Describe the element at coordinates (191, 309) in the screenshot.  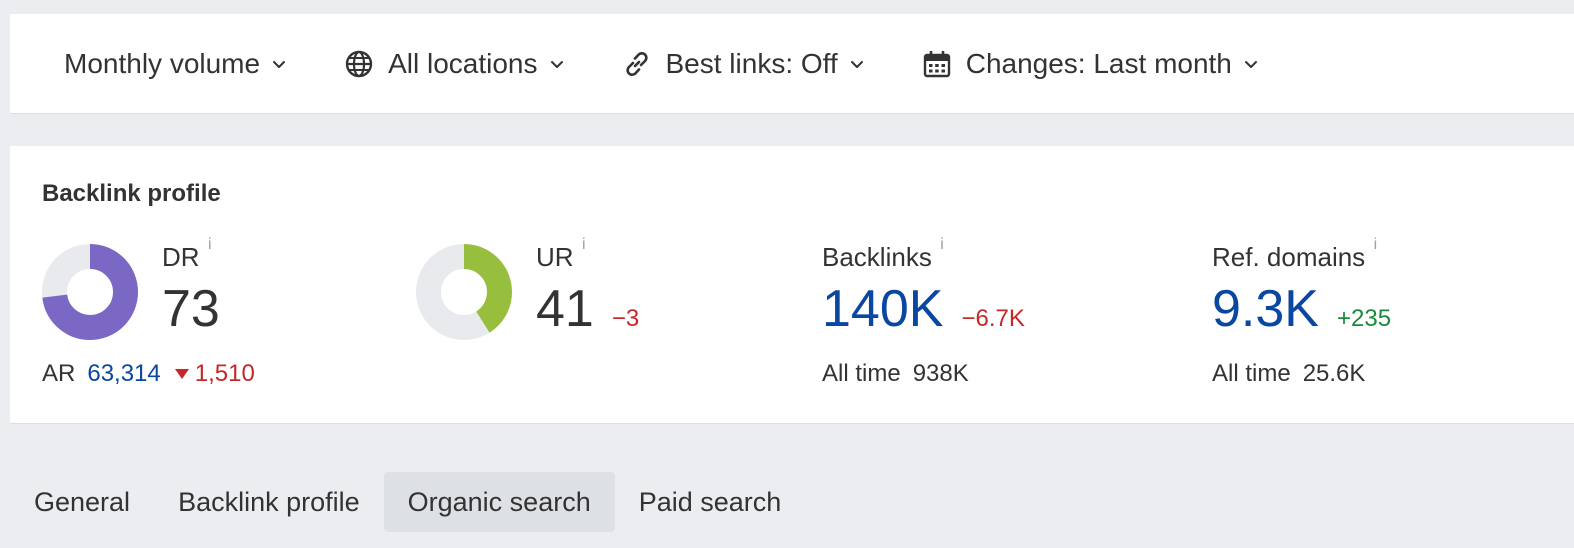
I see `dr-value: 73` at that location.